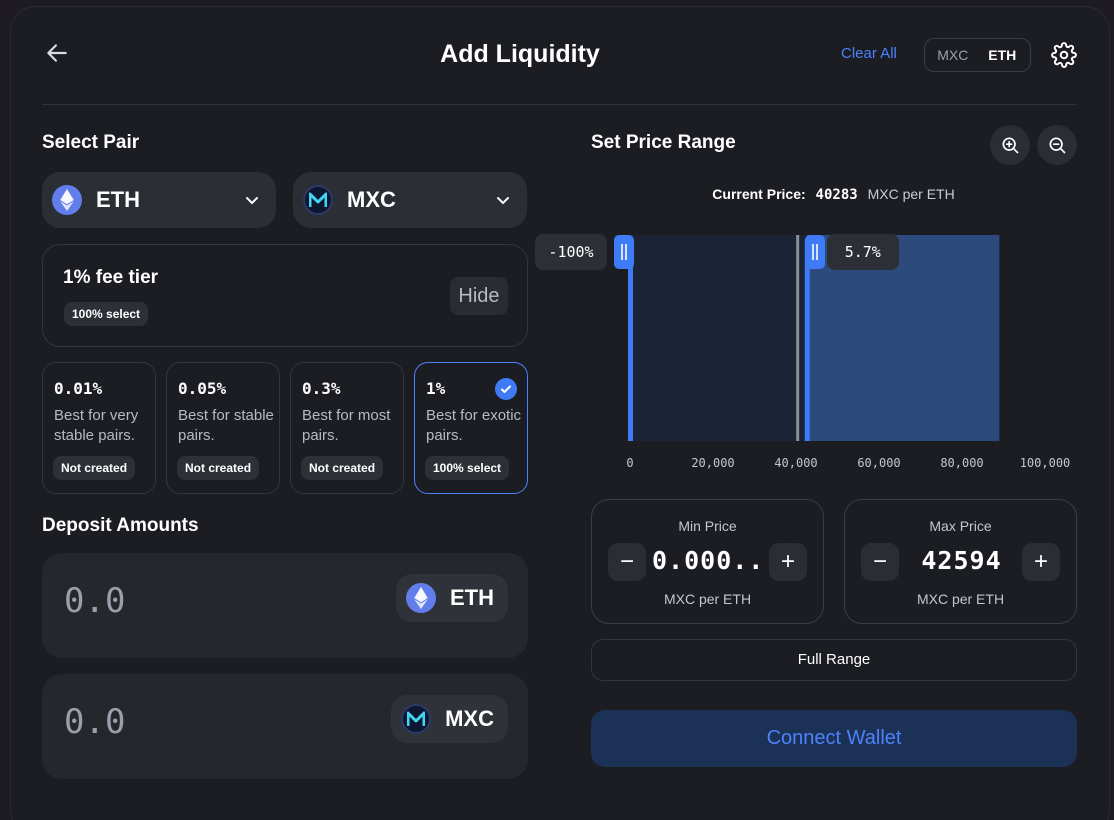 This screenshot has height=820, width=1114. Describe the element at coordinates (474, 425) in the screenshot. I see `tier-desc: Best for exotic pairs.` at that location.